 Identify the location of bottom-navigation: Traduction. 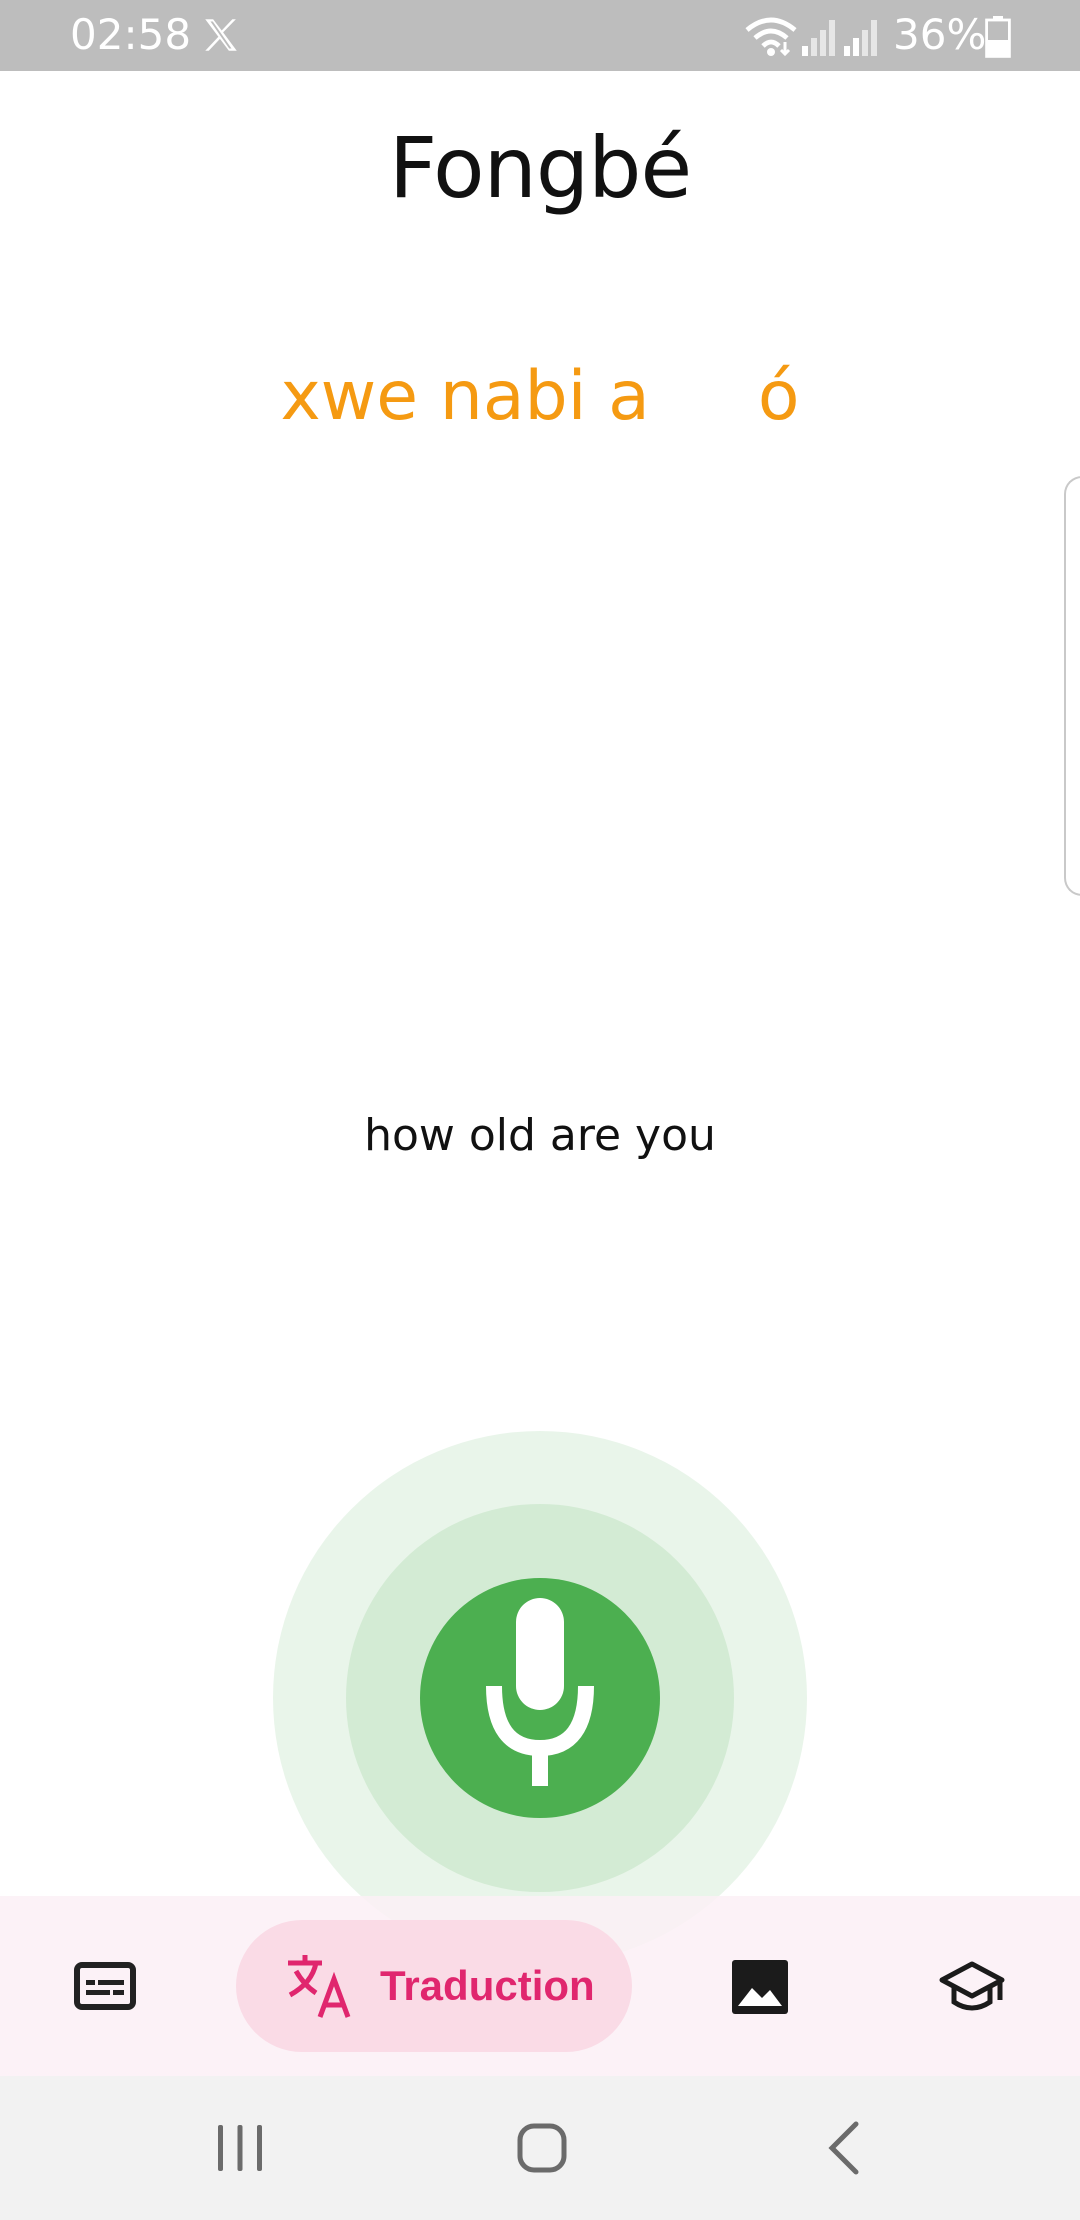
(540, 1986).